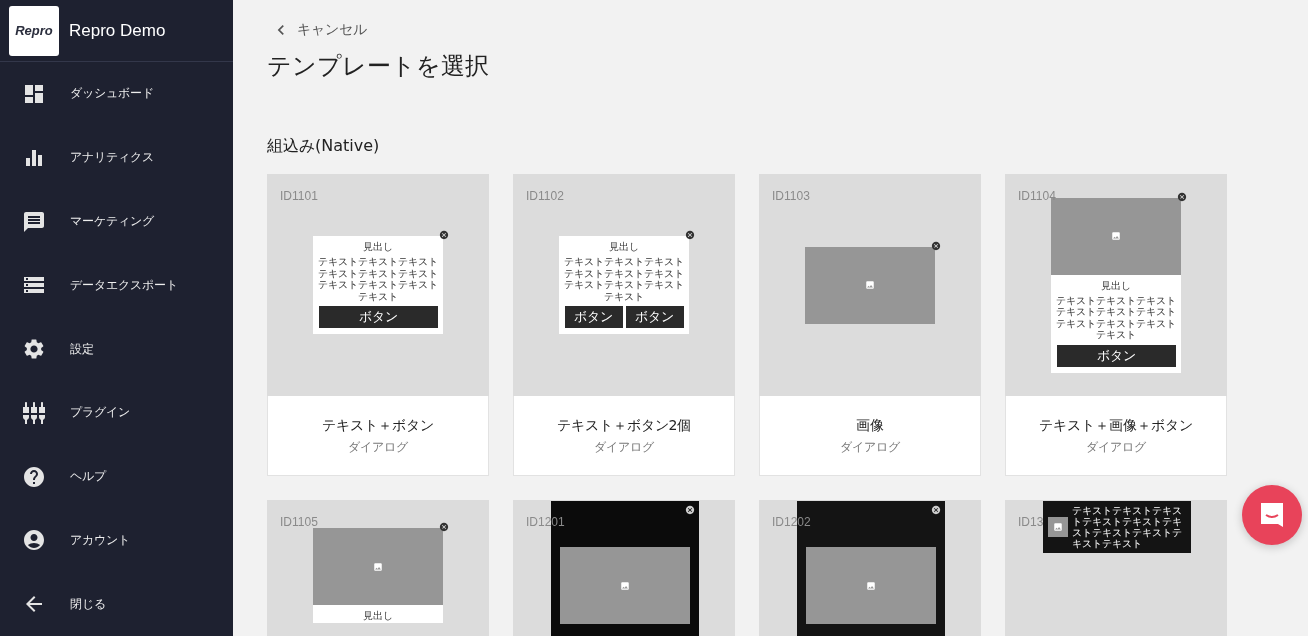 Image resolution: width=1308 pixels, height=636 pixels. I want to click on page-title: テンプレートを選択, so click(378, 66).